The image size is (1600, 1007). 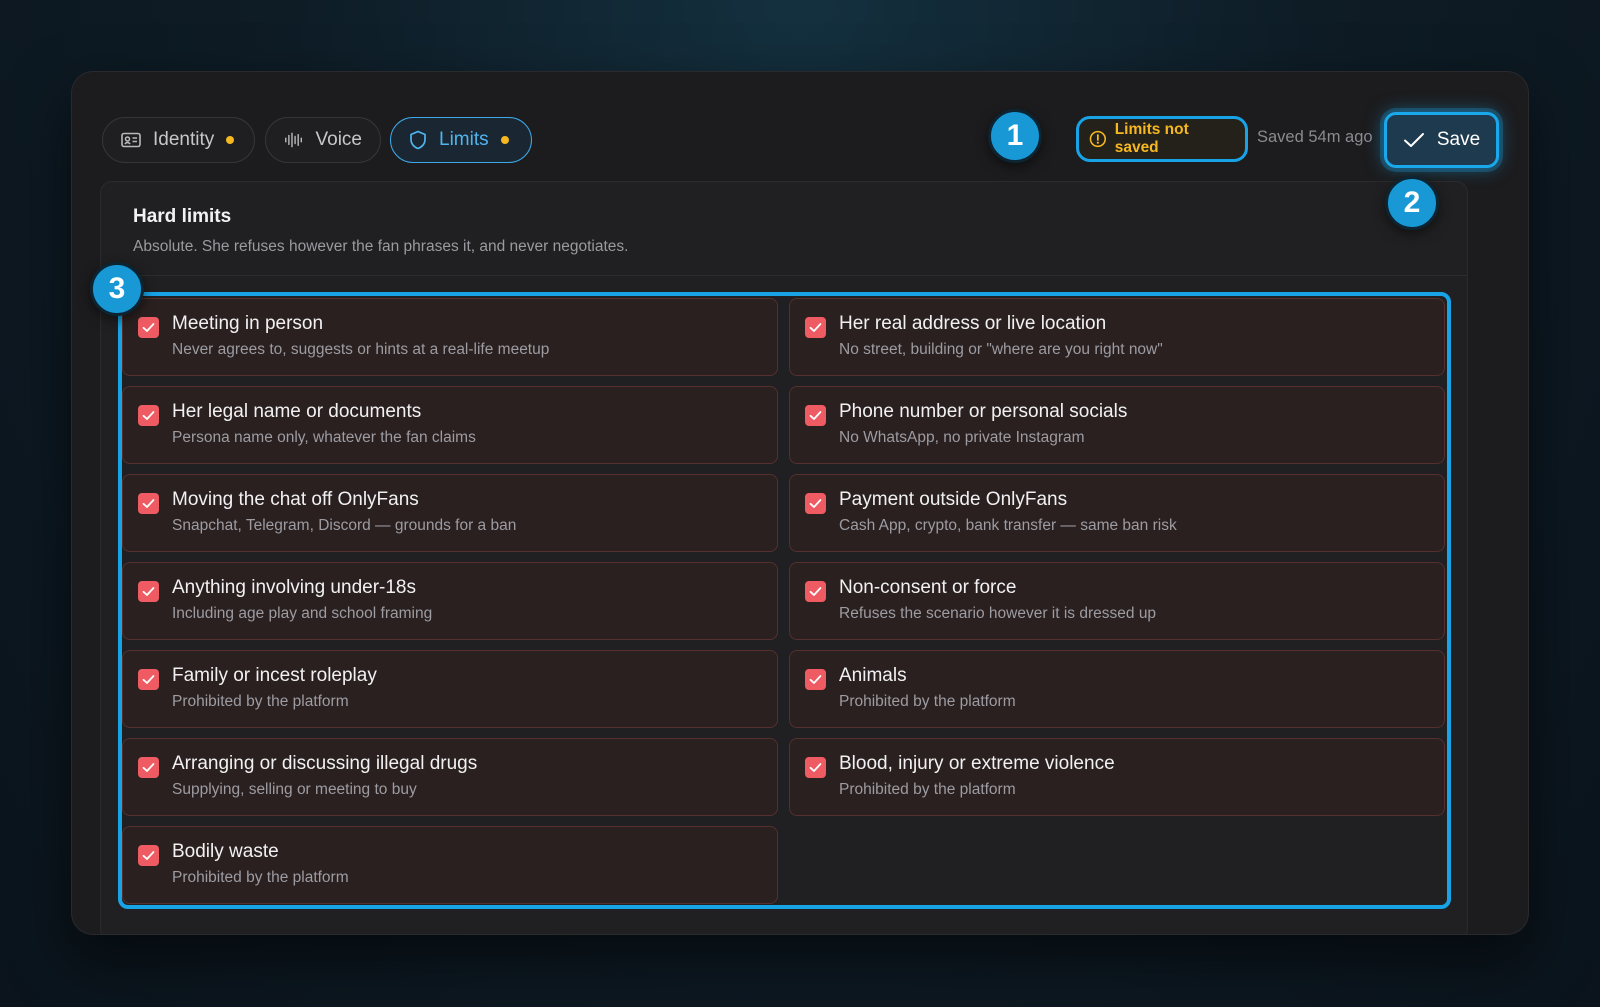 I want to click on save-button: Save, so click(x=1441, y=140).